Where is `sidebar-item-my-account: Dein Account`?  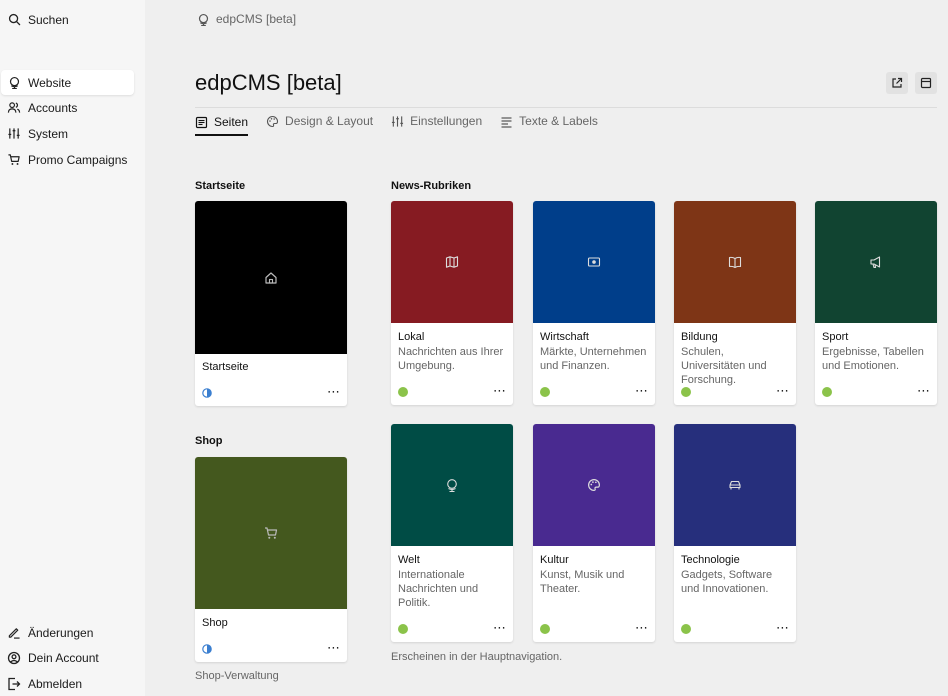 sidebar-item-my-account: Dein Account is located at coordinates (67, 657).